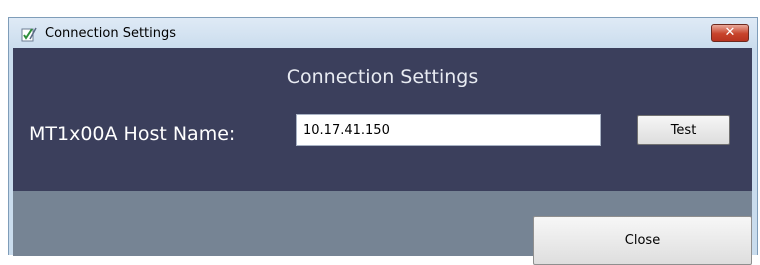 The image size is (760, 265). What do you see at coordinates (132, 134) in the screenshot?
I see `host-name-label: MT1x00A Host Name:` at bounding box center [132, 134].